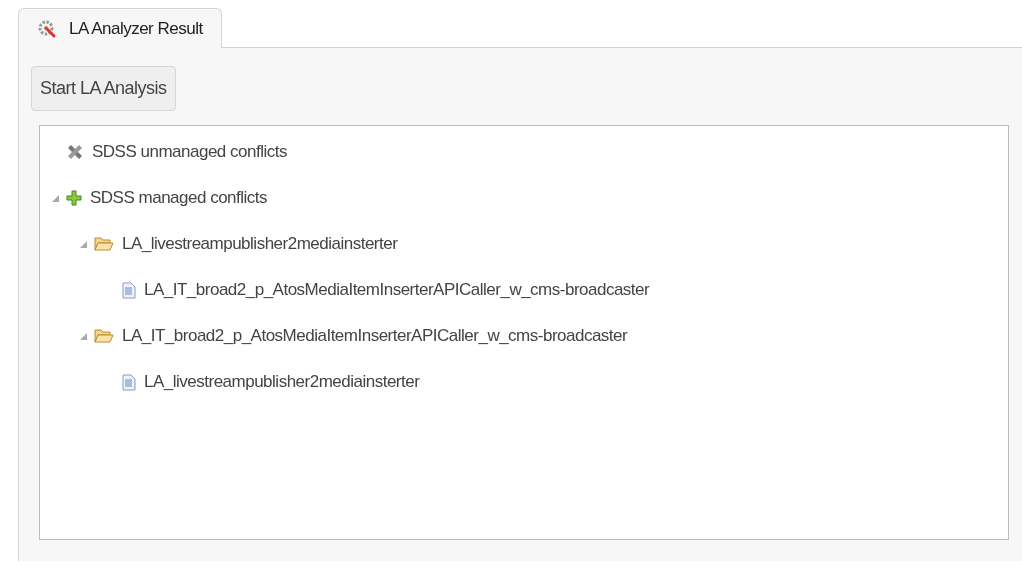  Describe the element at coordinates (189, 152) in the screenshot. I see `tree-item-label: SDSS unmanaged conflicts` at that location.